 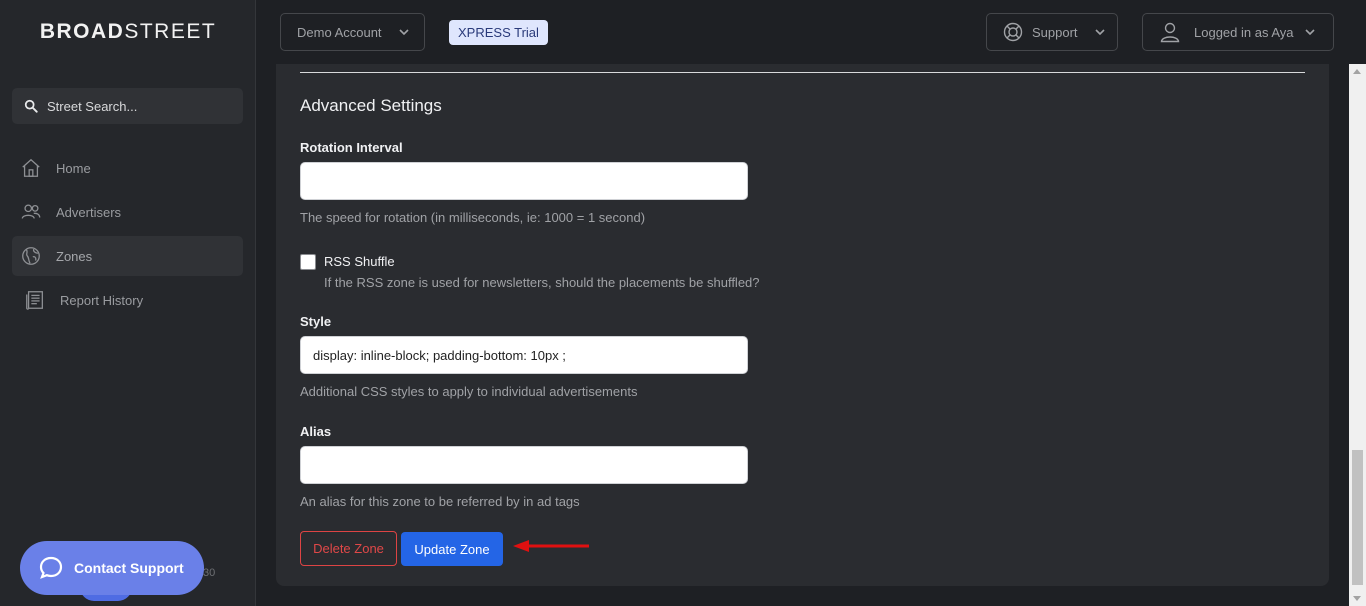 What do you see at coordinates (74, 256) in the screenshot?
I see `sidebar-item-label: Zones` at bounding box center [74, 256].